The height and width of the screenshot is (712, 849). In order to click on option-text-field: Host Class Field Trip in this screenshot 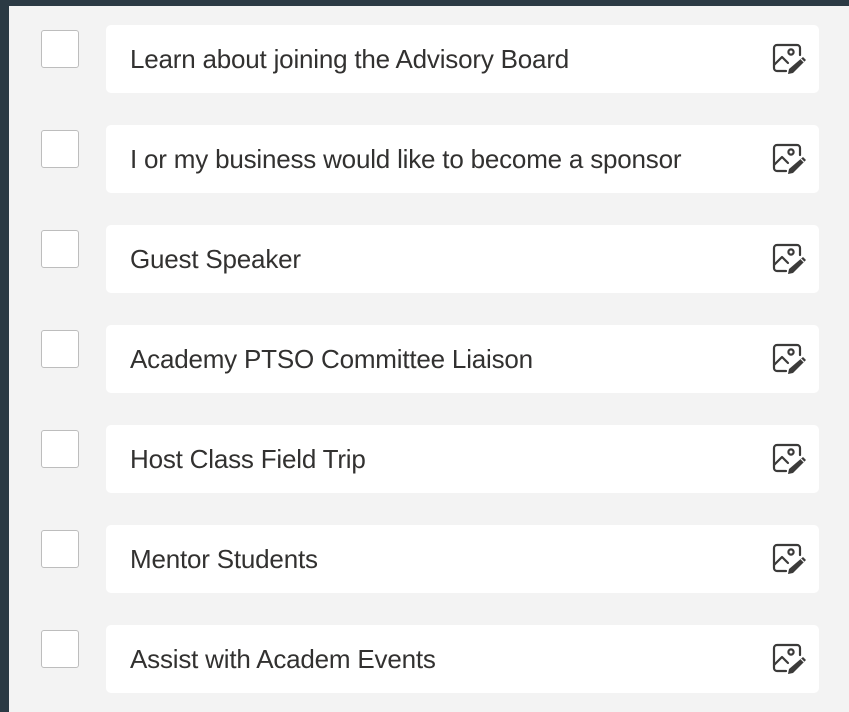, I will do `click(462, 459)`.